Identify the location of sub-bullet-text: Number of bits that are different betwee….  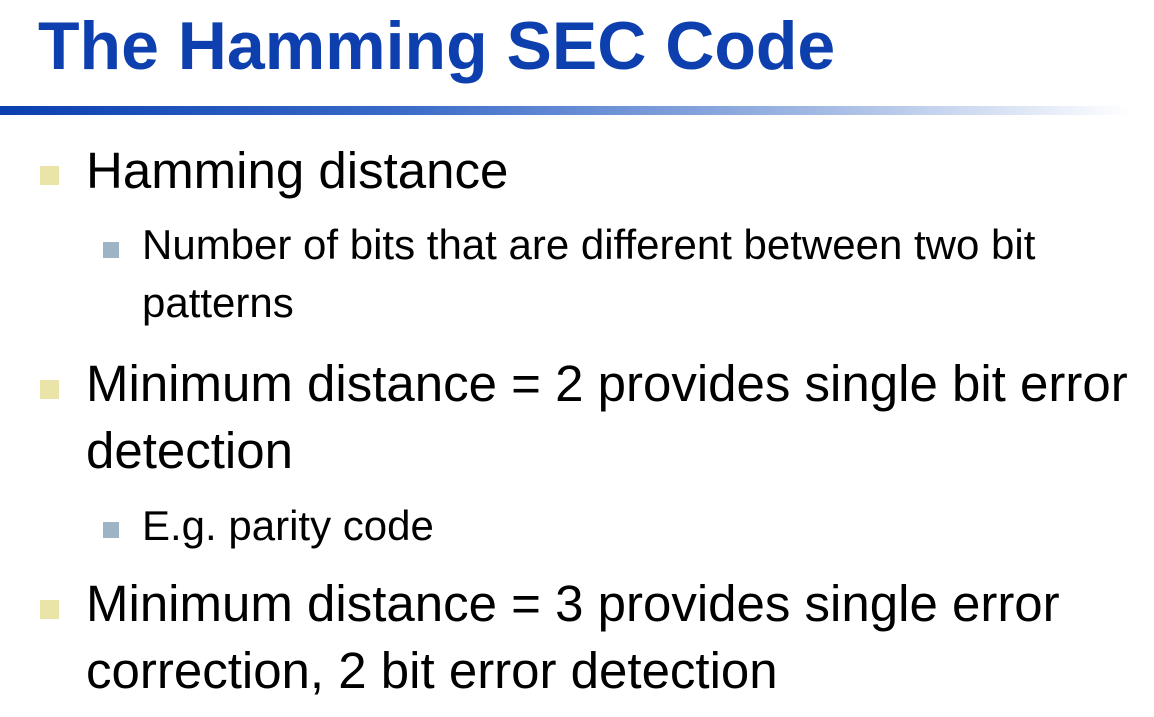
(589, 273).